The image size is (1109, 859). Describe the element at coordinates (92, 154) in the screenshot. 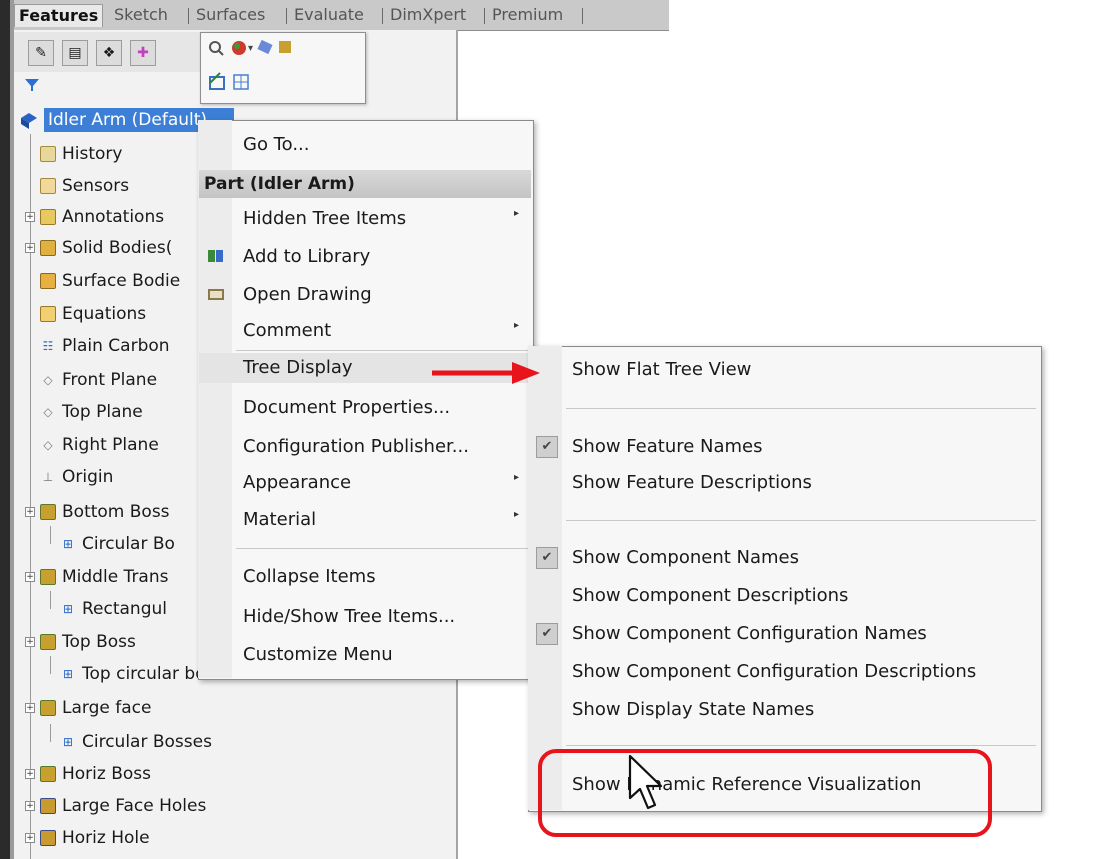

I see `tree-item-label: History` at that location.